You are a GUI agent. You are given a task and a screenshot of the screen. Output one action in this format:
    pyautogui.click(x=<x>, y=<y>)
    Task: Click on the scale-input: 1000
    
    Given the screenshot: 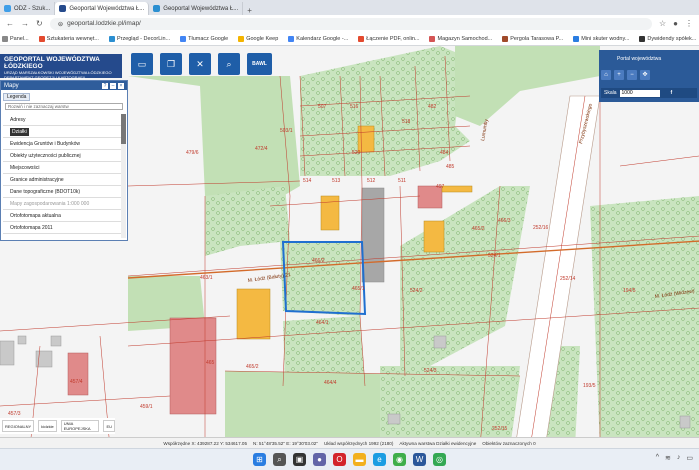 What is the action you would take?
    pyautogui.click(x=639, y=93)
    